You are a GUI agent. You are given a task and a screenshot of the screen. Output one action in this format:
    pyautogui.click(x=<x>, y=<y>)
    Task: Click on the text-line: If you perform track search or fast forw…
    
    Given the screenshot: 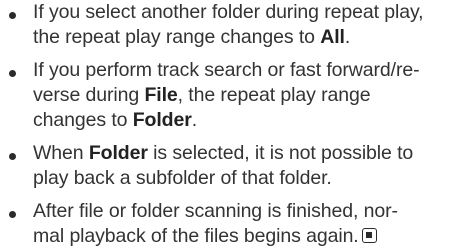 What is the action you would take?
    pyautogui.click(x=226, y=70)
    